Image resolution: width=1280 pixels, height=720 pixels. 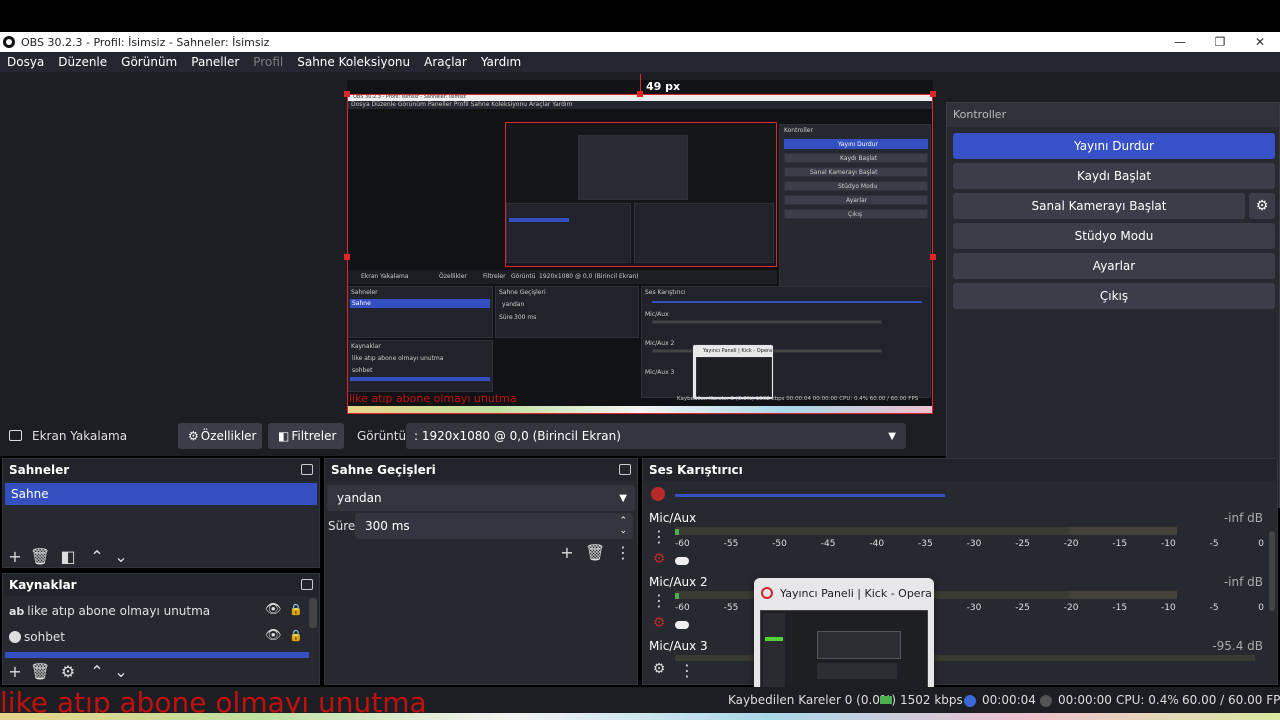 What do you see at coordinates (1114, 266) in the screenshot?
I see `settings-button: Ayarlar` at bounding box center [1114, 266].